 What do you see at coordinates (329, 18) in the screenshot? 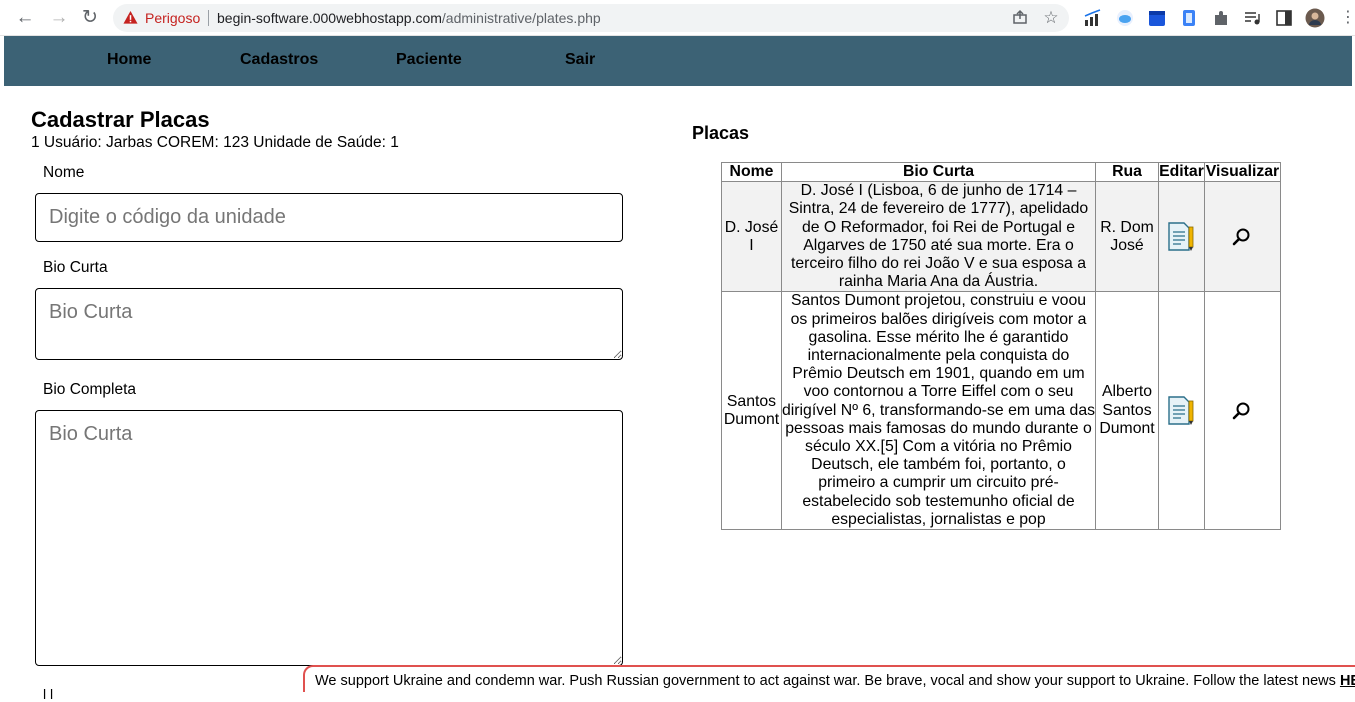
I see `url-host: begin-software.000webhostapp.com` at bounding box center [329, 18].